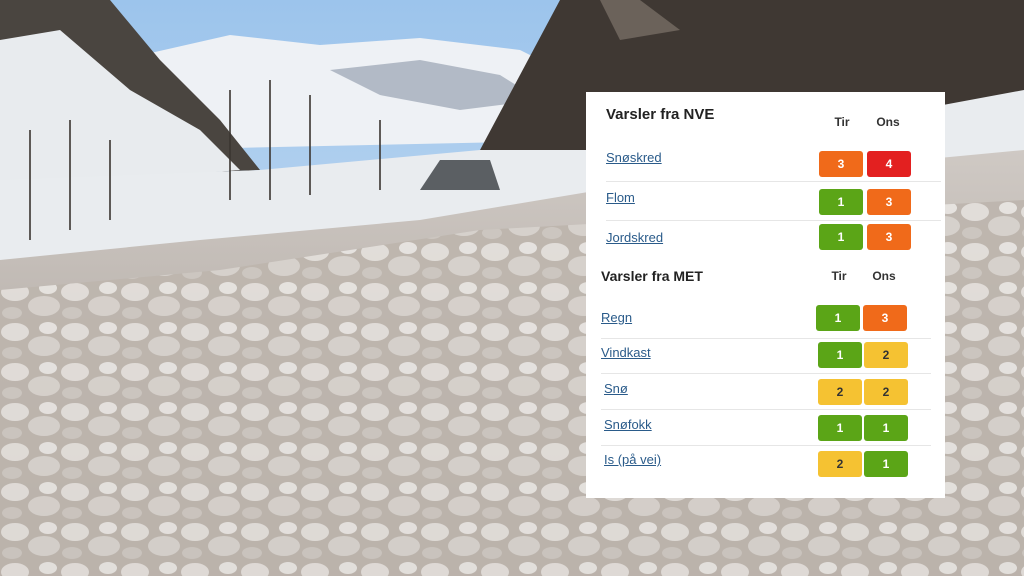 The height and width of the screenshot is (576, 1024). What do you see at coordinates (628, 424) in the screenshot?
I see `met-link-snofokk: Snøfokk` at bounding box center [628, 424].